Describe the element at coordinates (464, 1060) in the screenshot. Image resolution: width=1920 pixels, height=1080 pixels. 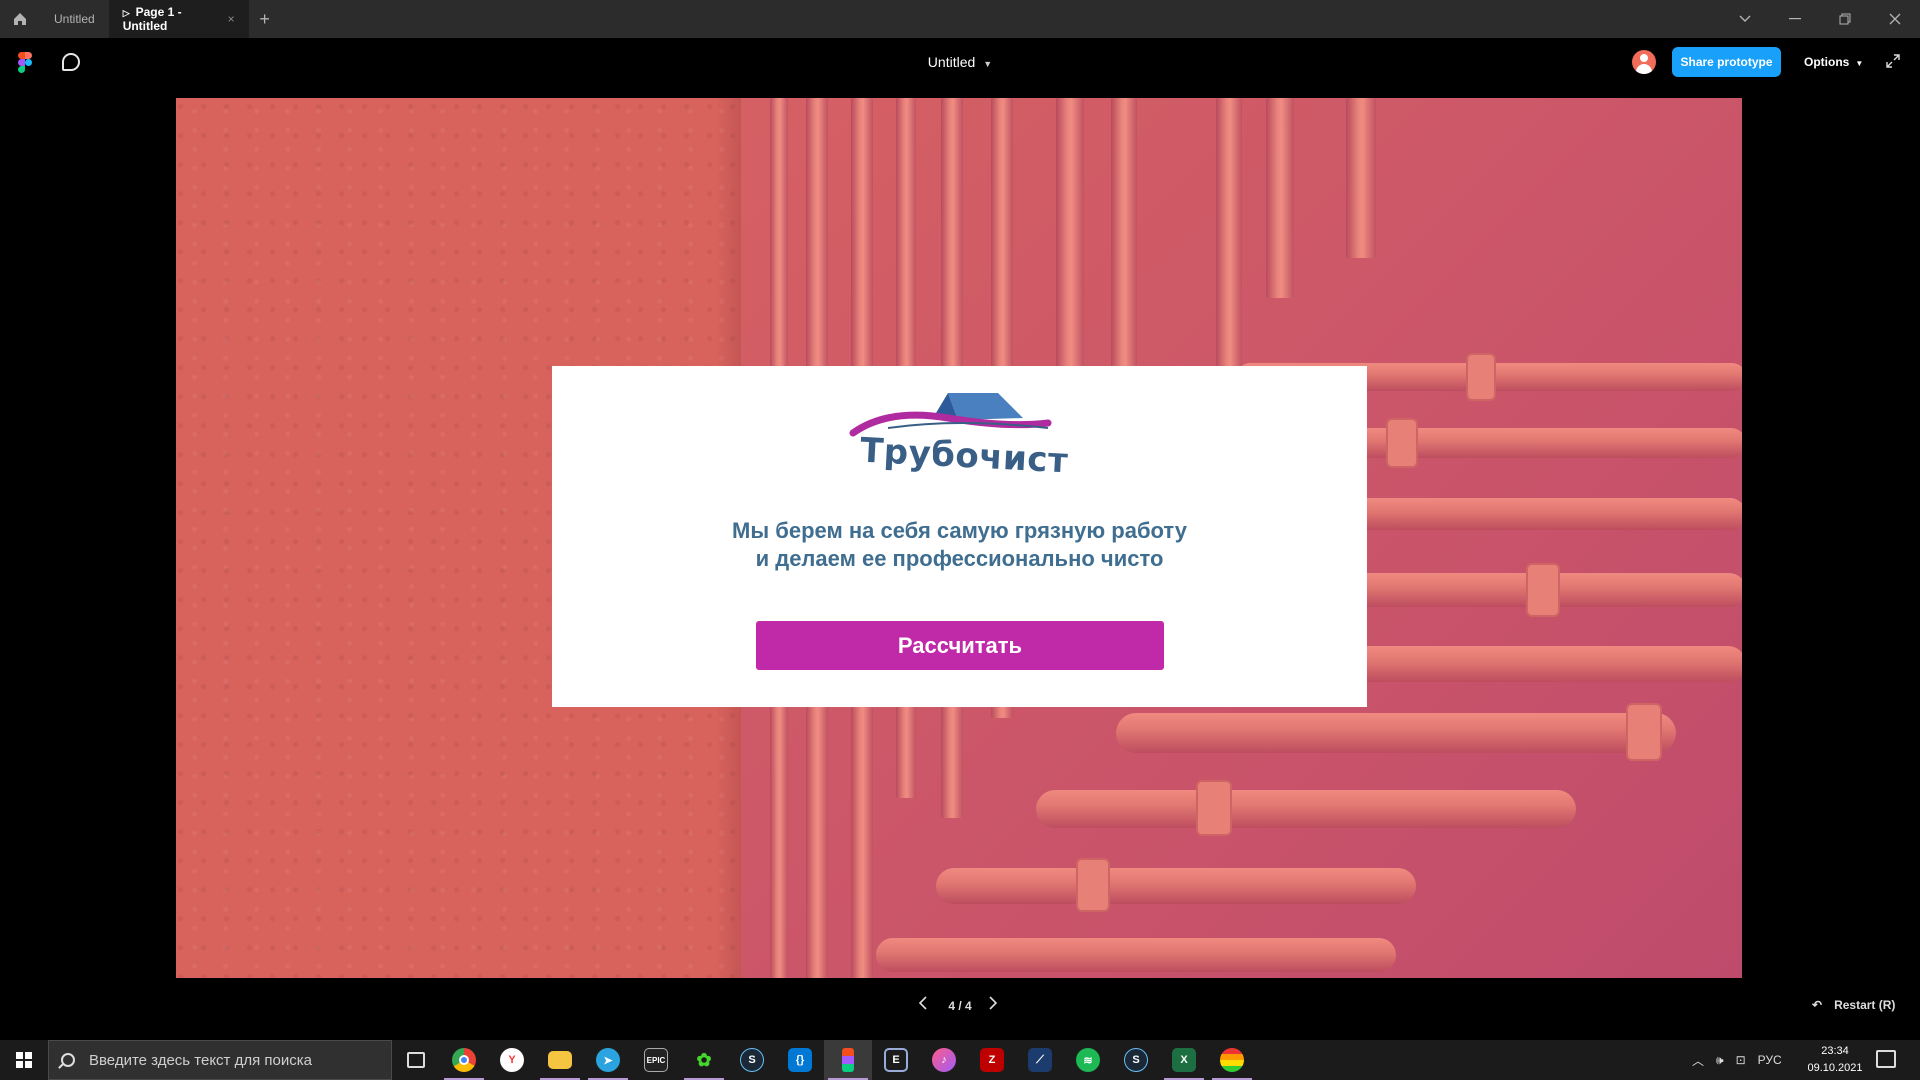
I see `chrome-icon` at that location.